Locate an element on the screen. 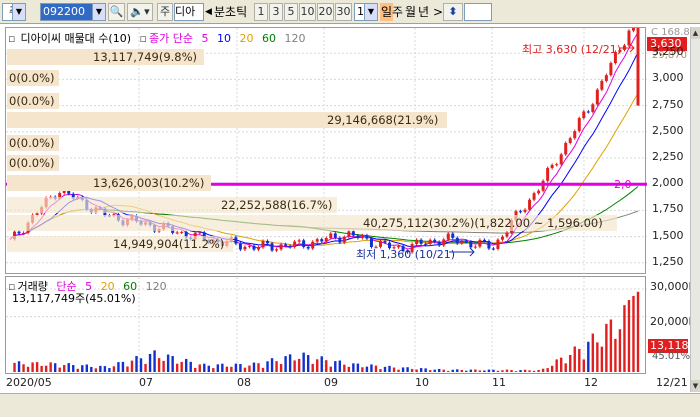  period-10-button: 10 is located at coordinates (307, 12).